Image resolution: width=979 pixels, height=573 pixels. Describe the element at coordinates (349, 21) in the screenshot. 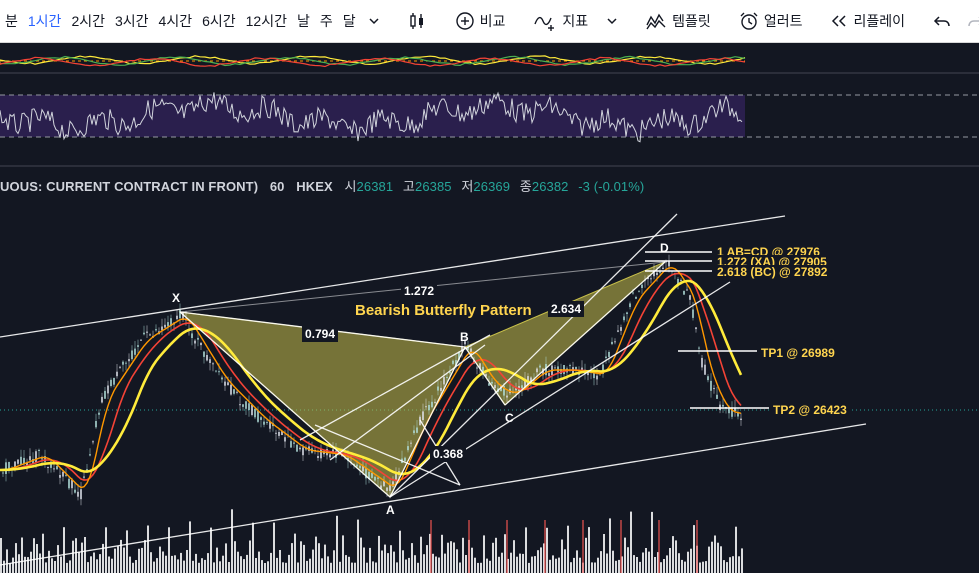

I see `timeframe-month: 달` at that location.